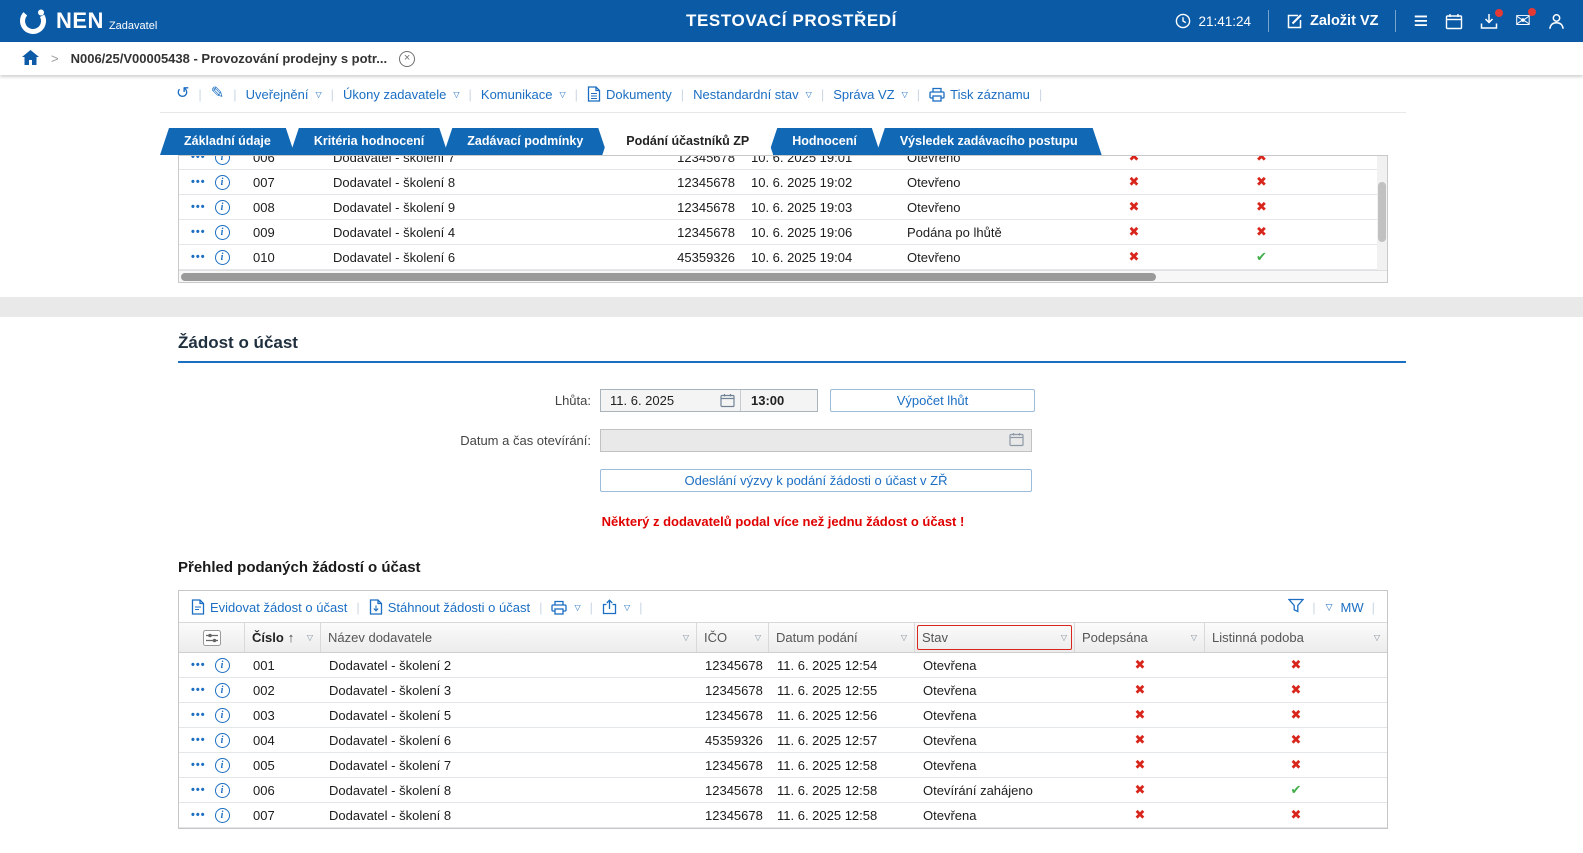 The height and width of the screenshot is (853, 1583). What do you see at coordinates (509, 637) in the screenshot?
I see `column-header-nazev-dodavatele: Název dodavatele ▽` at bounding box center [509, 637].